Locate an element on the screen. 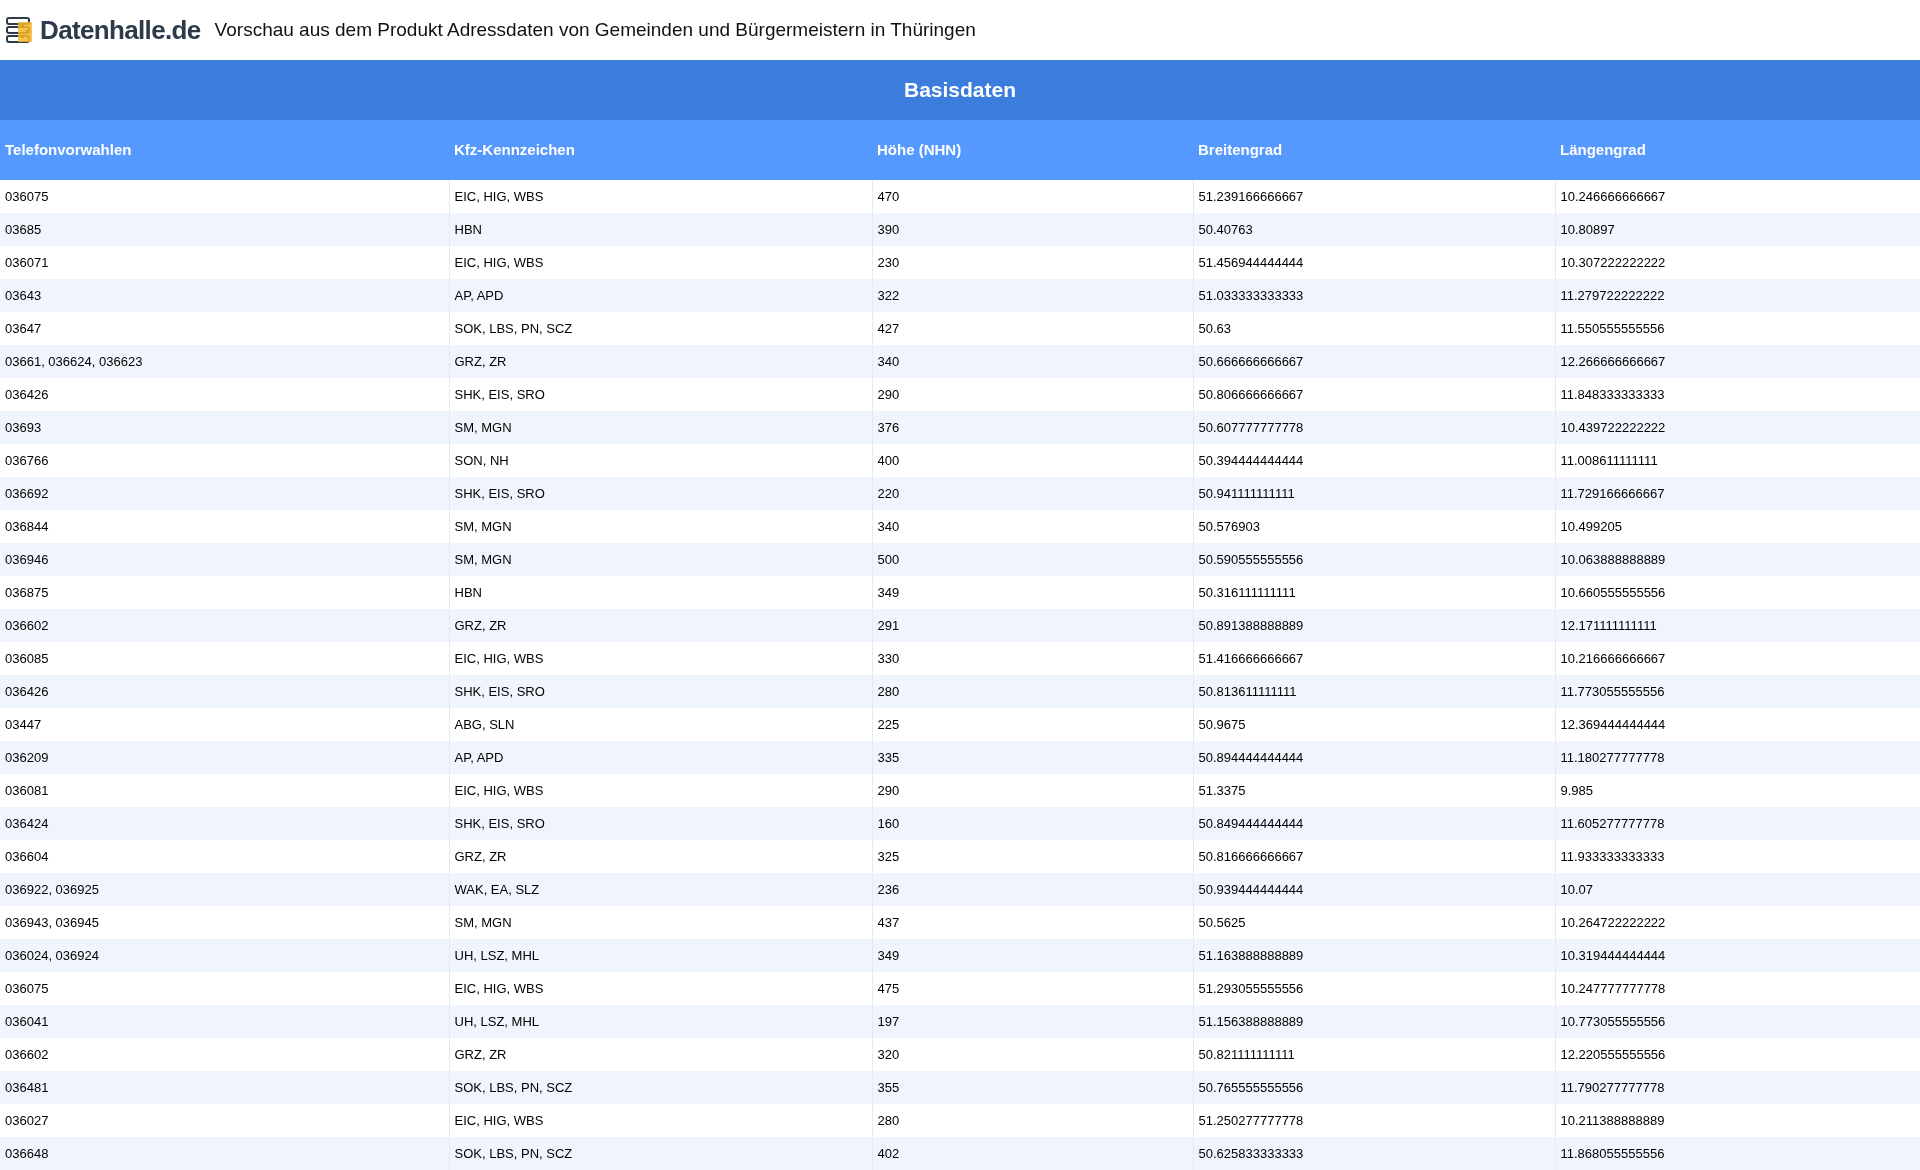 The width and height of the screenshot is (1920, 1170). table-cell: 03647 is located at coordinates (224, 328).